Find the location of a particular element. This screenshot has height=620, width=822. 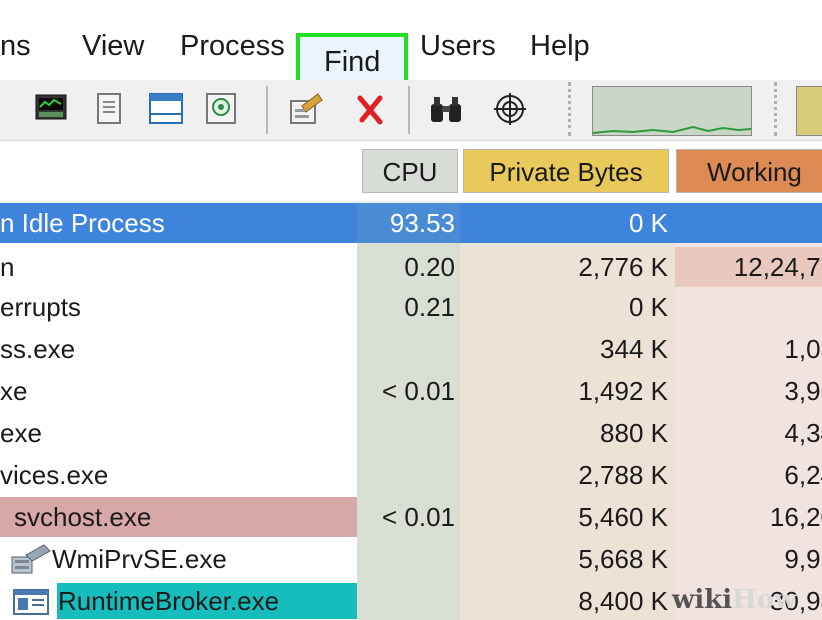

cpu-graph-line is located at coordinates (672, 129).